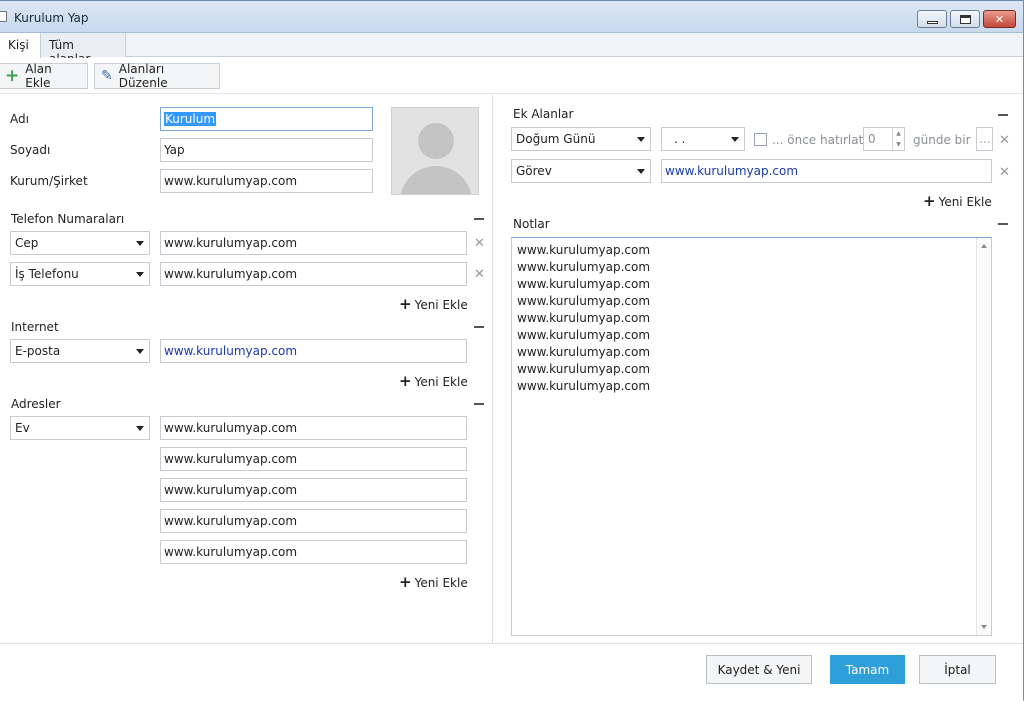 The width and height of the screenshot is (1024, 701). What do you see at coordinates (436, 141) in the screenshot?
I see `avatar-head-shape` at bounding box center [436, 141].